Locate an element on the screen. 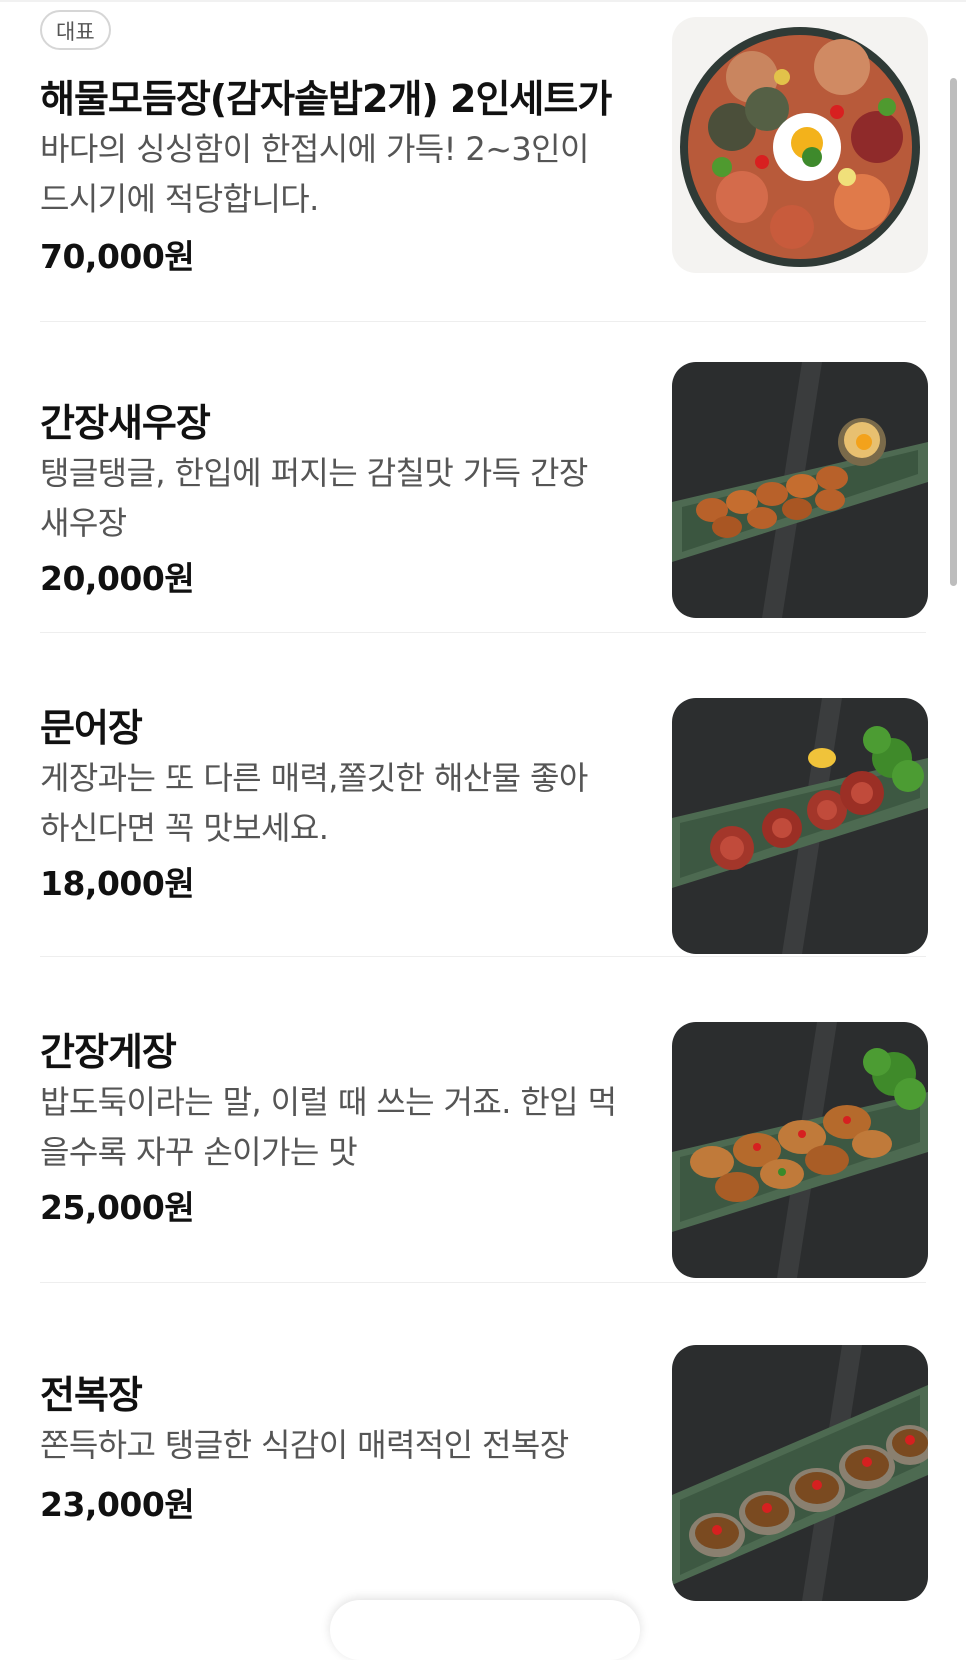  menu-item-description: 쫀득하고 탱글한 식감이 매력적인 전복장 is located at coordinates (304, 1445).